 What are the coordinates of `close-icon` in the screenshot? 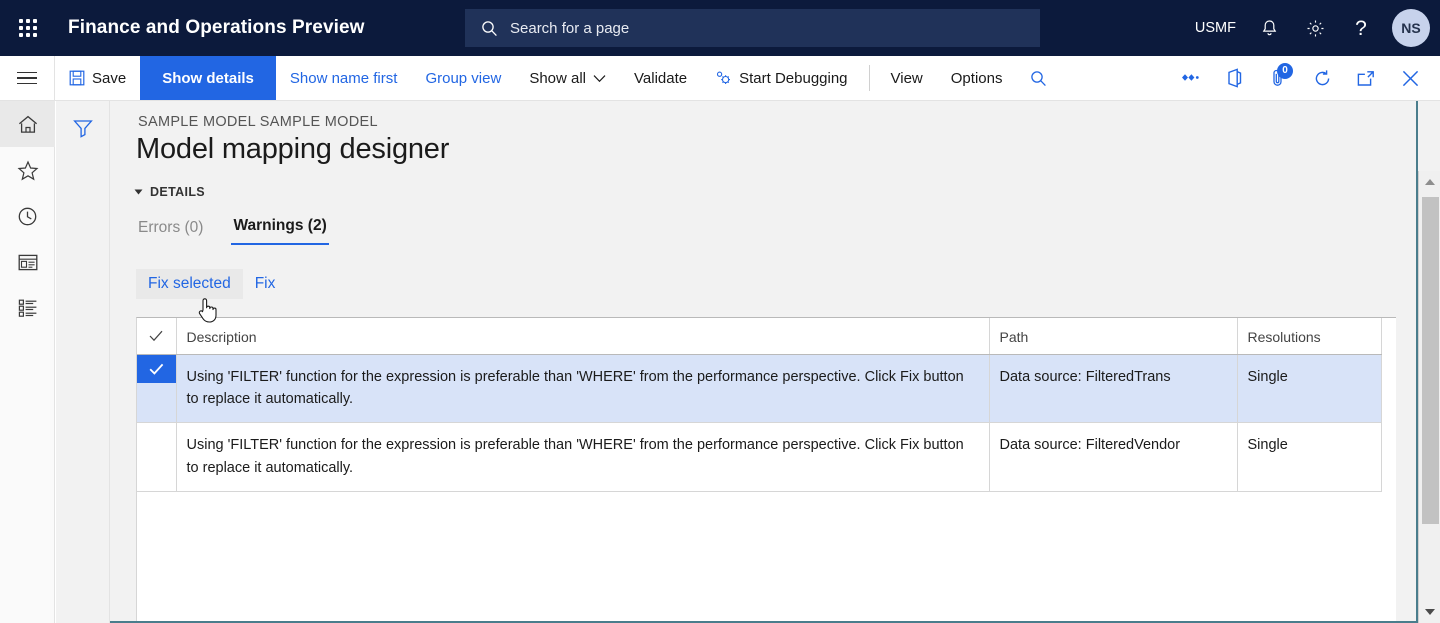 It's located at (1410, 78).